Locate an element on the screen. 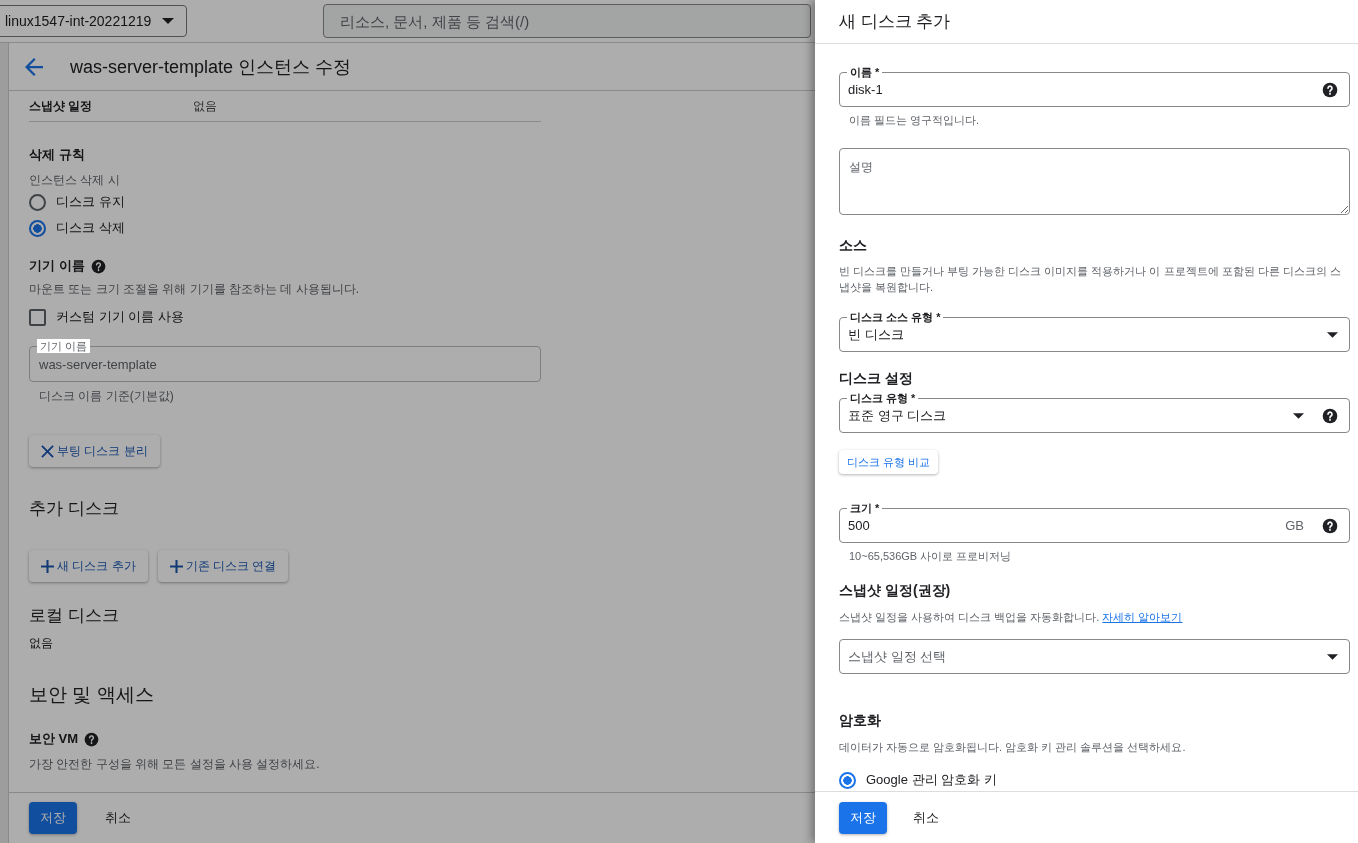 Image resolution: width=1358 pixels, height=843 pixels. page-title: was-server-template 인스턴스 수정 is located at coordinates (211, 67).